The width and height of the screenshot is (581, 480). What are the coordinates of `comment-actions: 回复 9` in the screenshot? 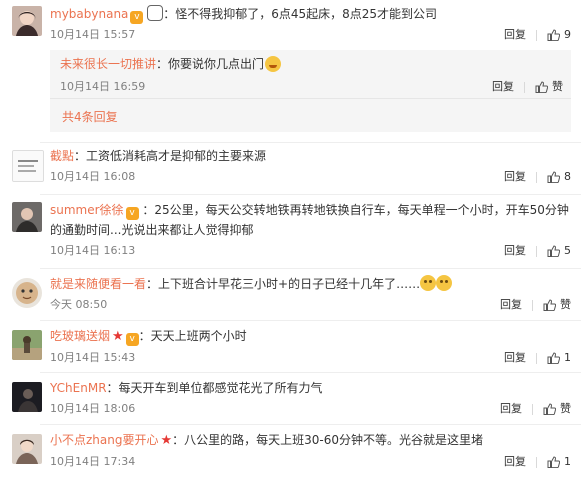 It's located at (537, 35).